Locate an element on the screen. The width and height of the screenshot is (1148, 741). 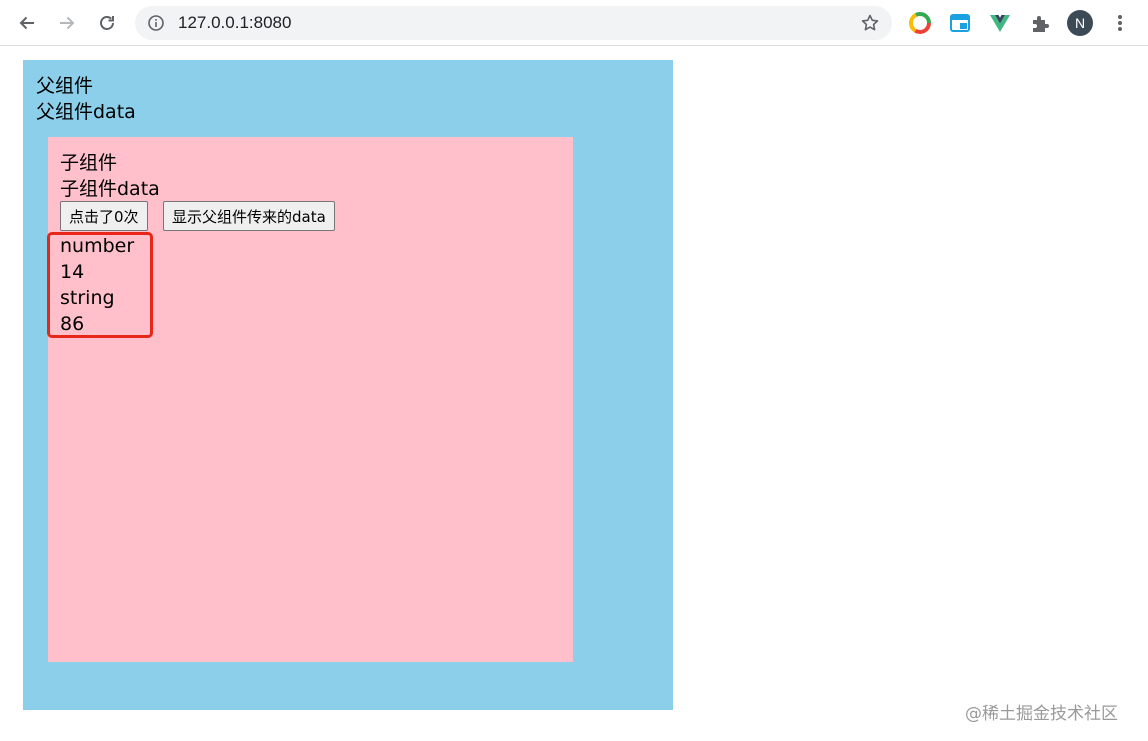
parent-data-label: 父组件data is located at coordinates (86, 112).